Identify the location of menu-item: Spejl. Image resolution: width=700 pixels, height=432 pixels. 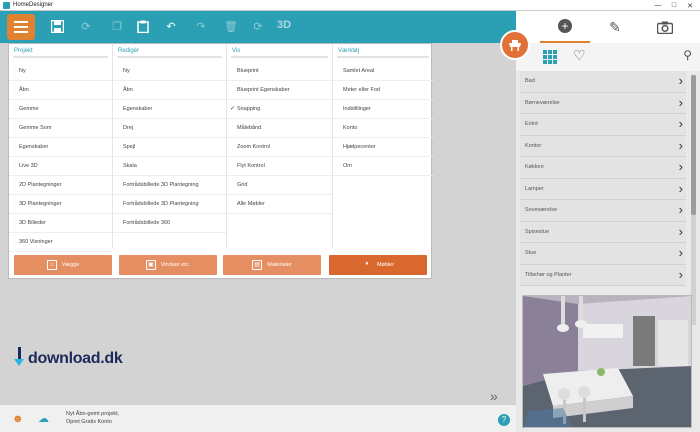
(169, 147).